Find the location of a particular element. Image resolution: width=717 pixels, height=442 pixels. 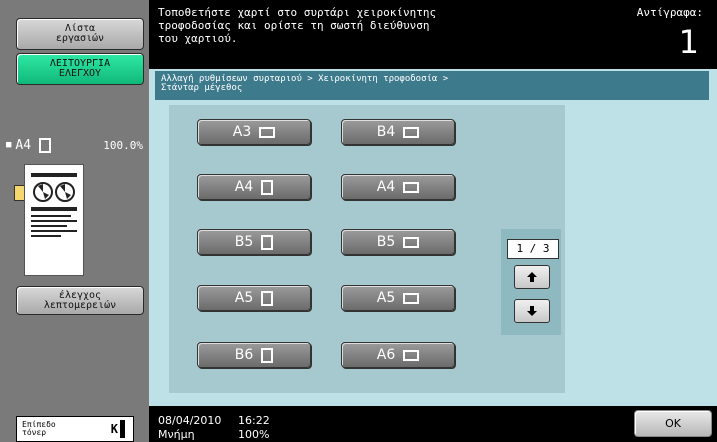

paper-size-button: A6 is located at coordinates (398, 355).